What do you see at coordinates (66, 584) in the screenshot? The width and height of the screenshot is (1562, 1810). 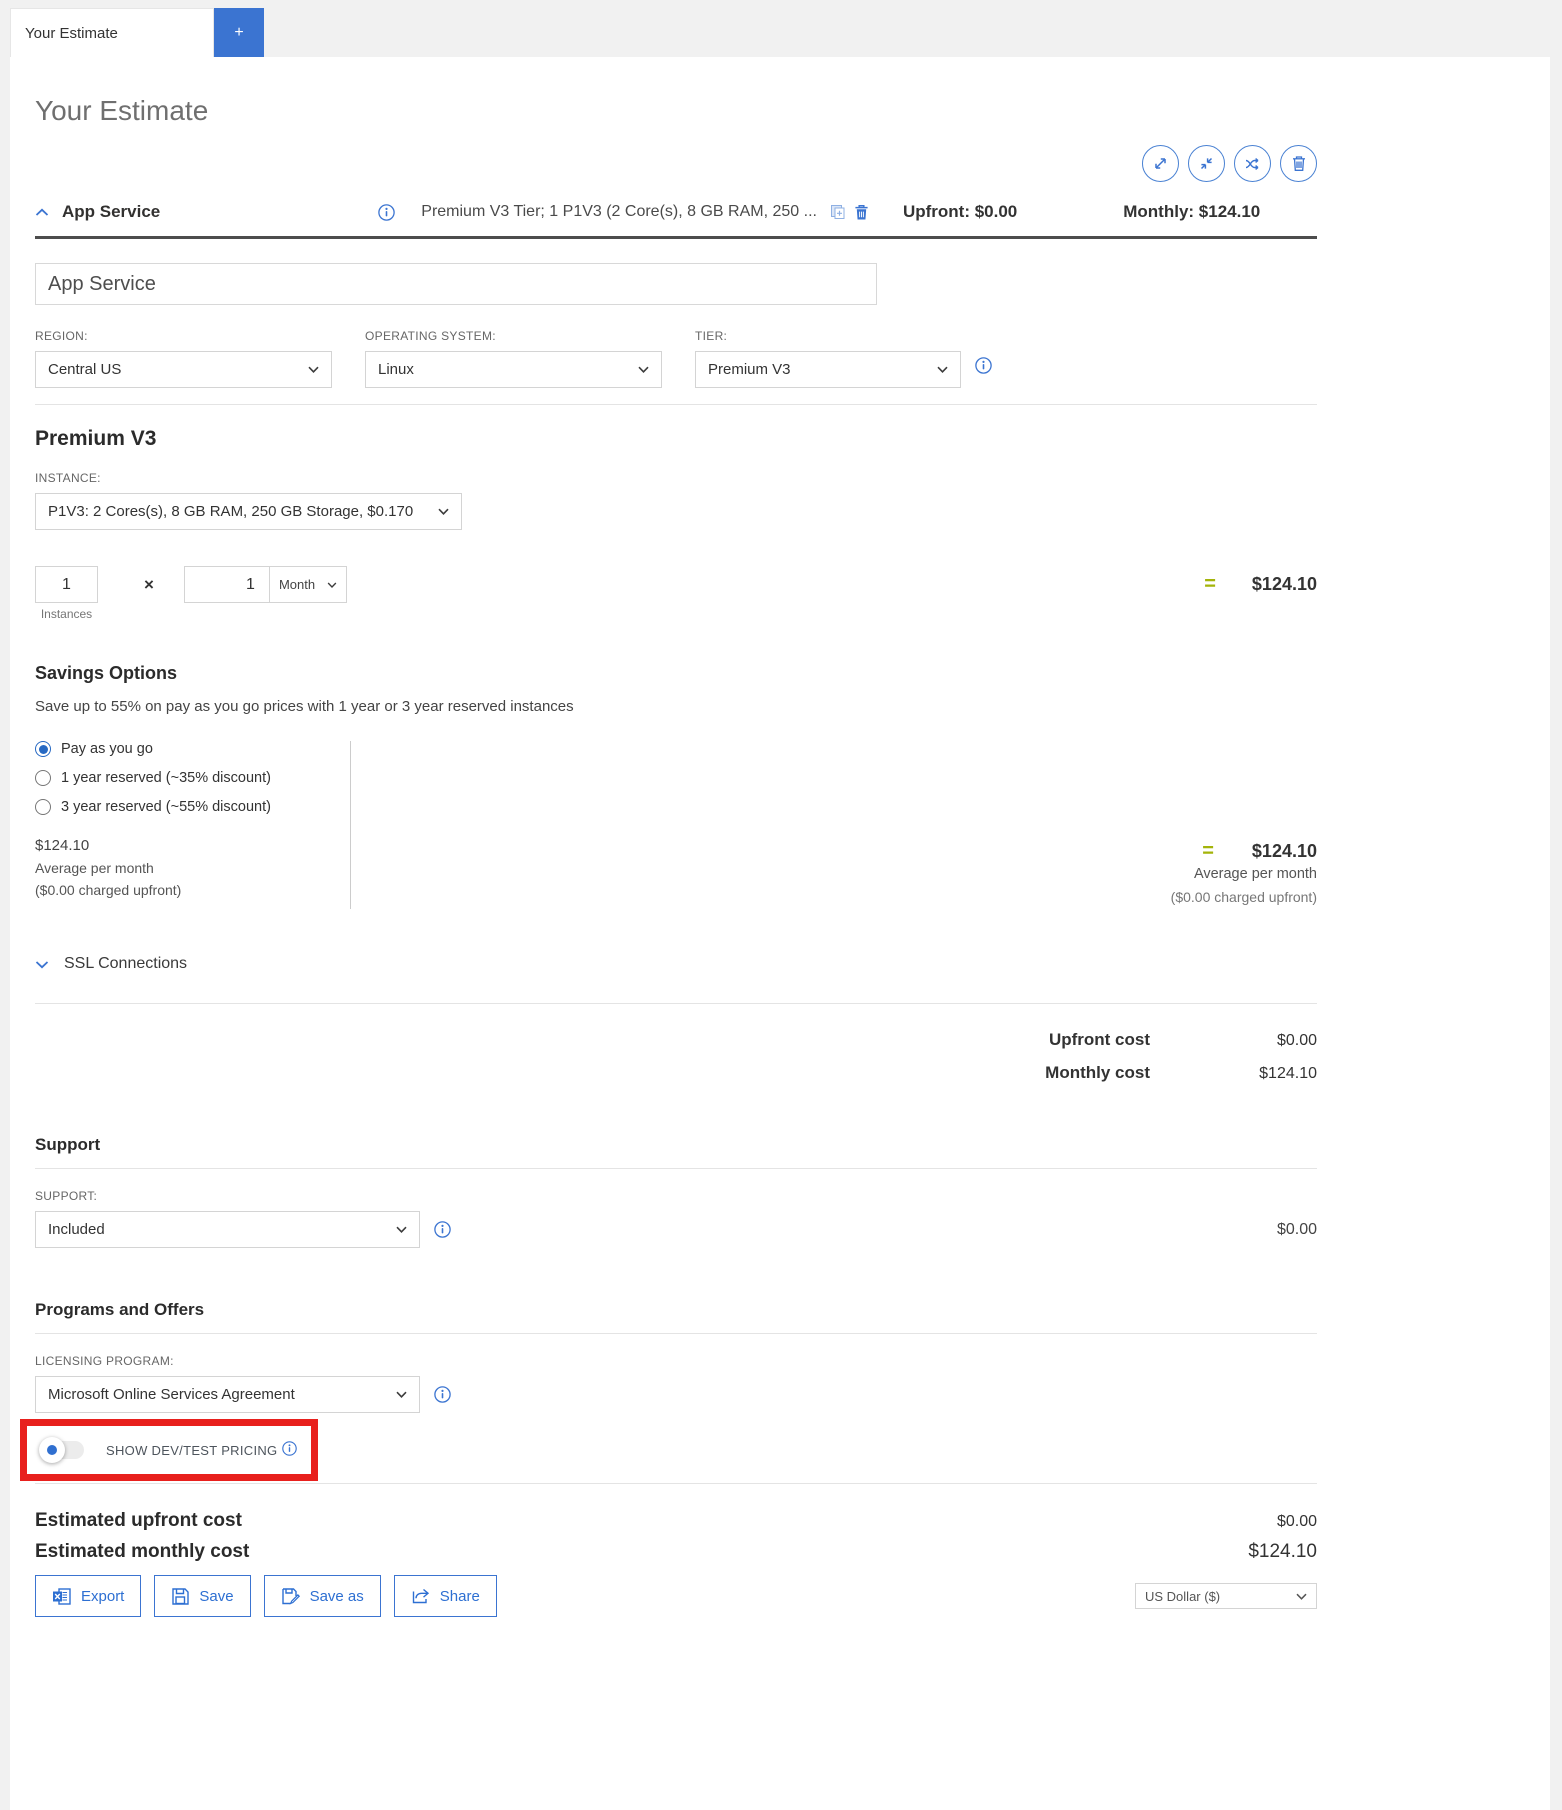 I see `instances-input` at bounding box center [66, 584].